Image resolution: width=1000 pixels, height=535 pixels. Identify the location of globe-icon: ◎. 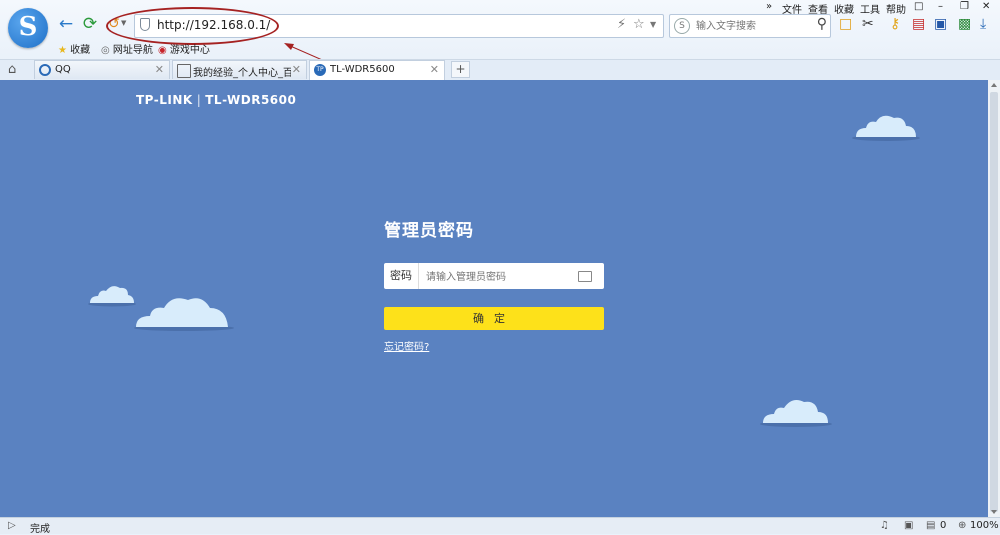
(105, 50).